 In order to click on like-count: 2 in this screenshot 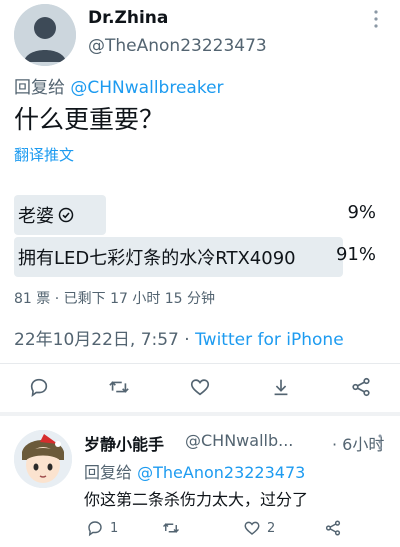, I will do `click(271, 528)`.